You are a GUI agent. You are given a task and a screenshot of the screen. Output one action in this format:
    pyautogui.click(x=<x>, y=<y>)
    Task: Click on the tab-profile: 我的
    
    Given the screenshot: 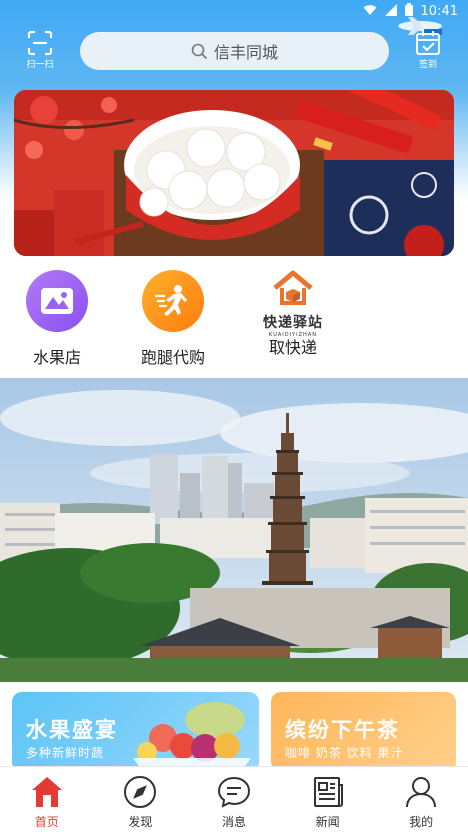 What is the action you would take?
    pyautogui.click(x=421, y=799)
    